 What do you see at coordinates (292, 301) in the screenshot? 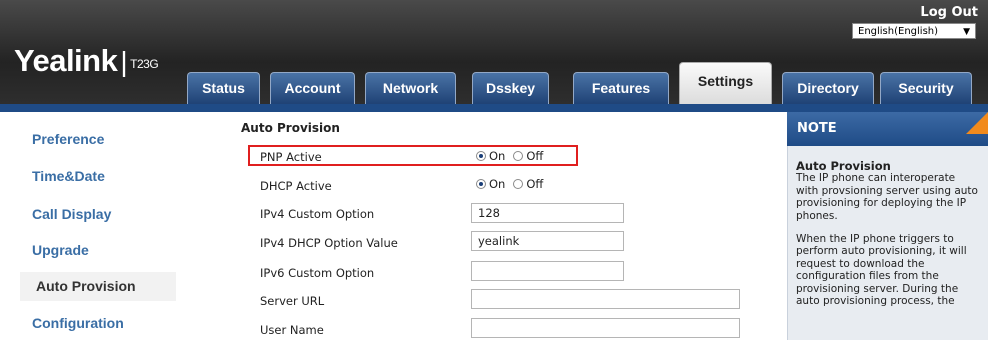
I see `server-url-label: Server URL` at bounding box center [292, 301].